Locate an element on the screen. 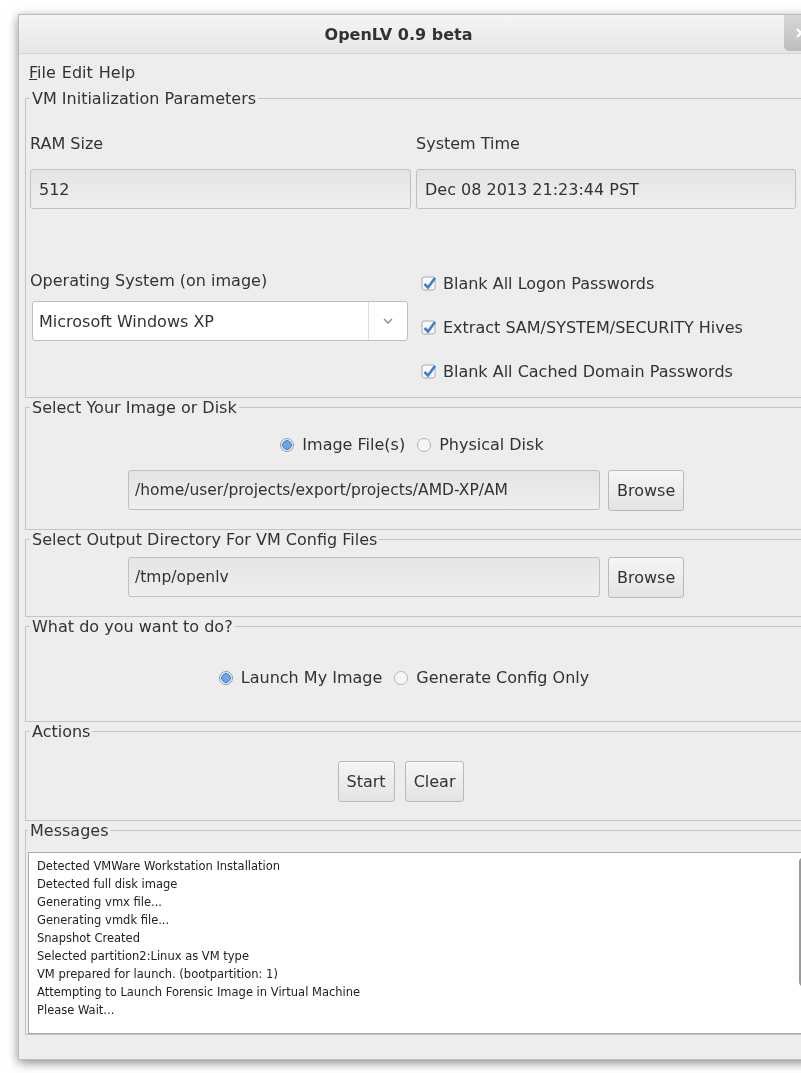 Image resolution: width=801 pixels, height=1073 pixels. menu-item: Help is located at coordinates (117, 76).